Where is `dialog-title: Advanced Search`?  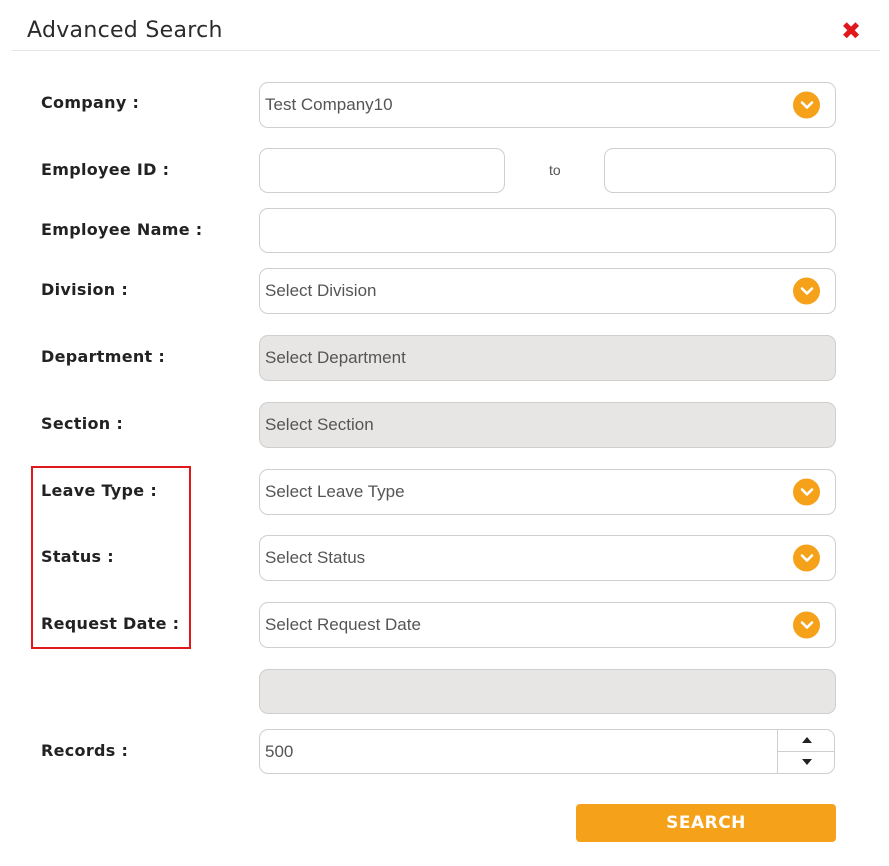 dialog-title: Advanced Search is located at coordinates (125, 30).